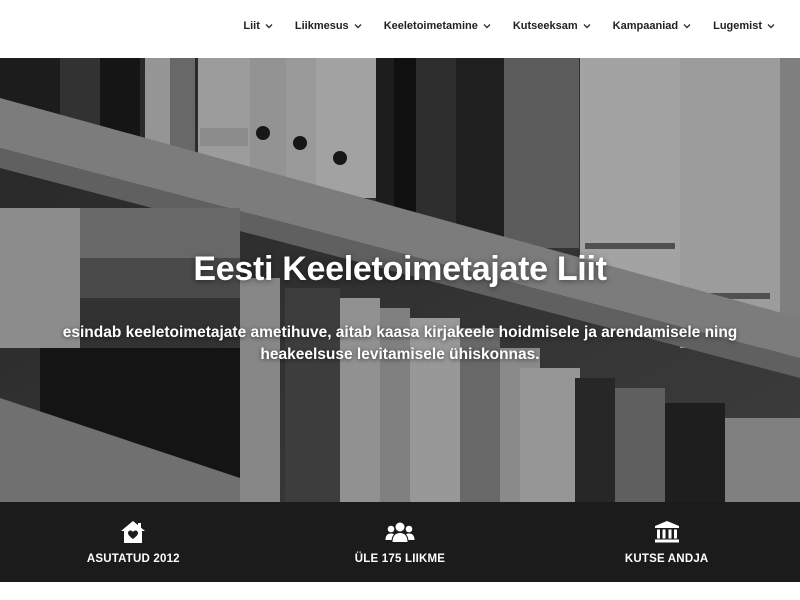 Image resolution: width=800 pixels, height=600 pixels. Describe the element at coordinates (666, 559) in the screenshot. I see `feature-label: KUTSE ANDJA` at that location.